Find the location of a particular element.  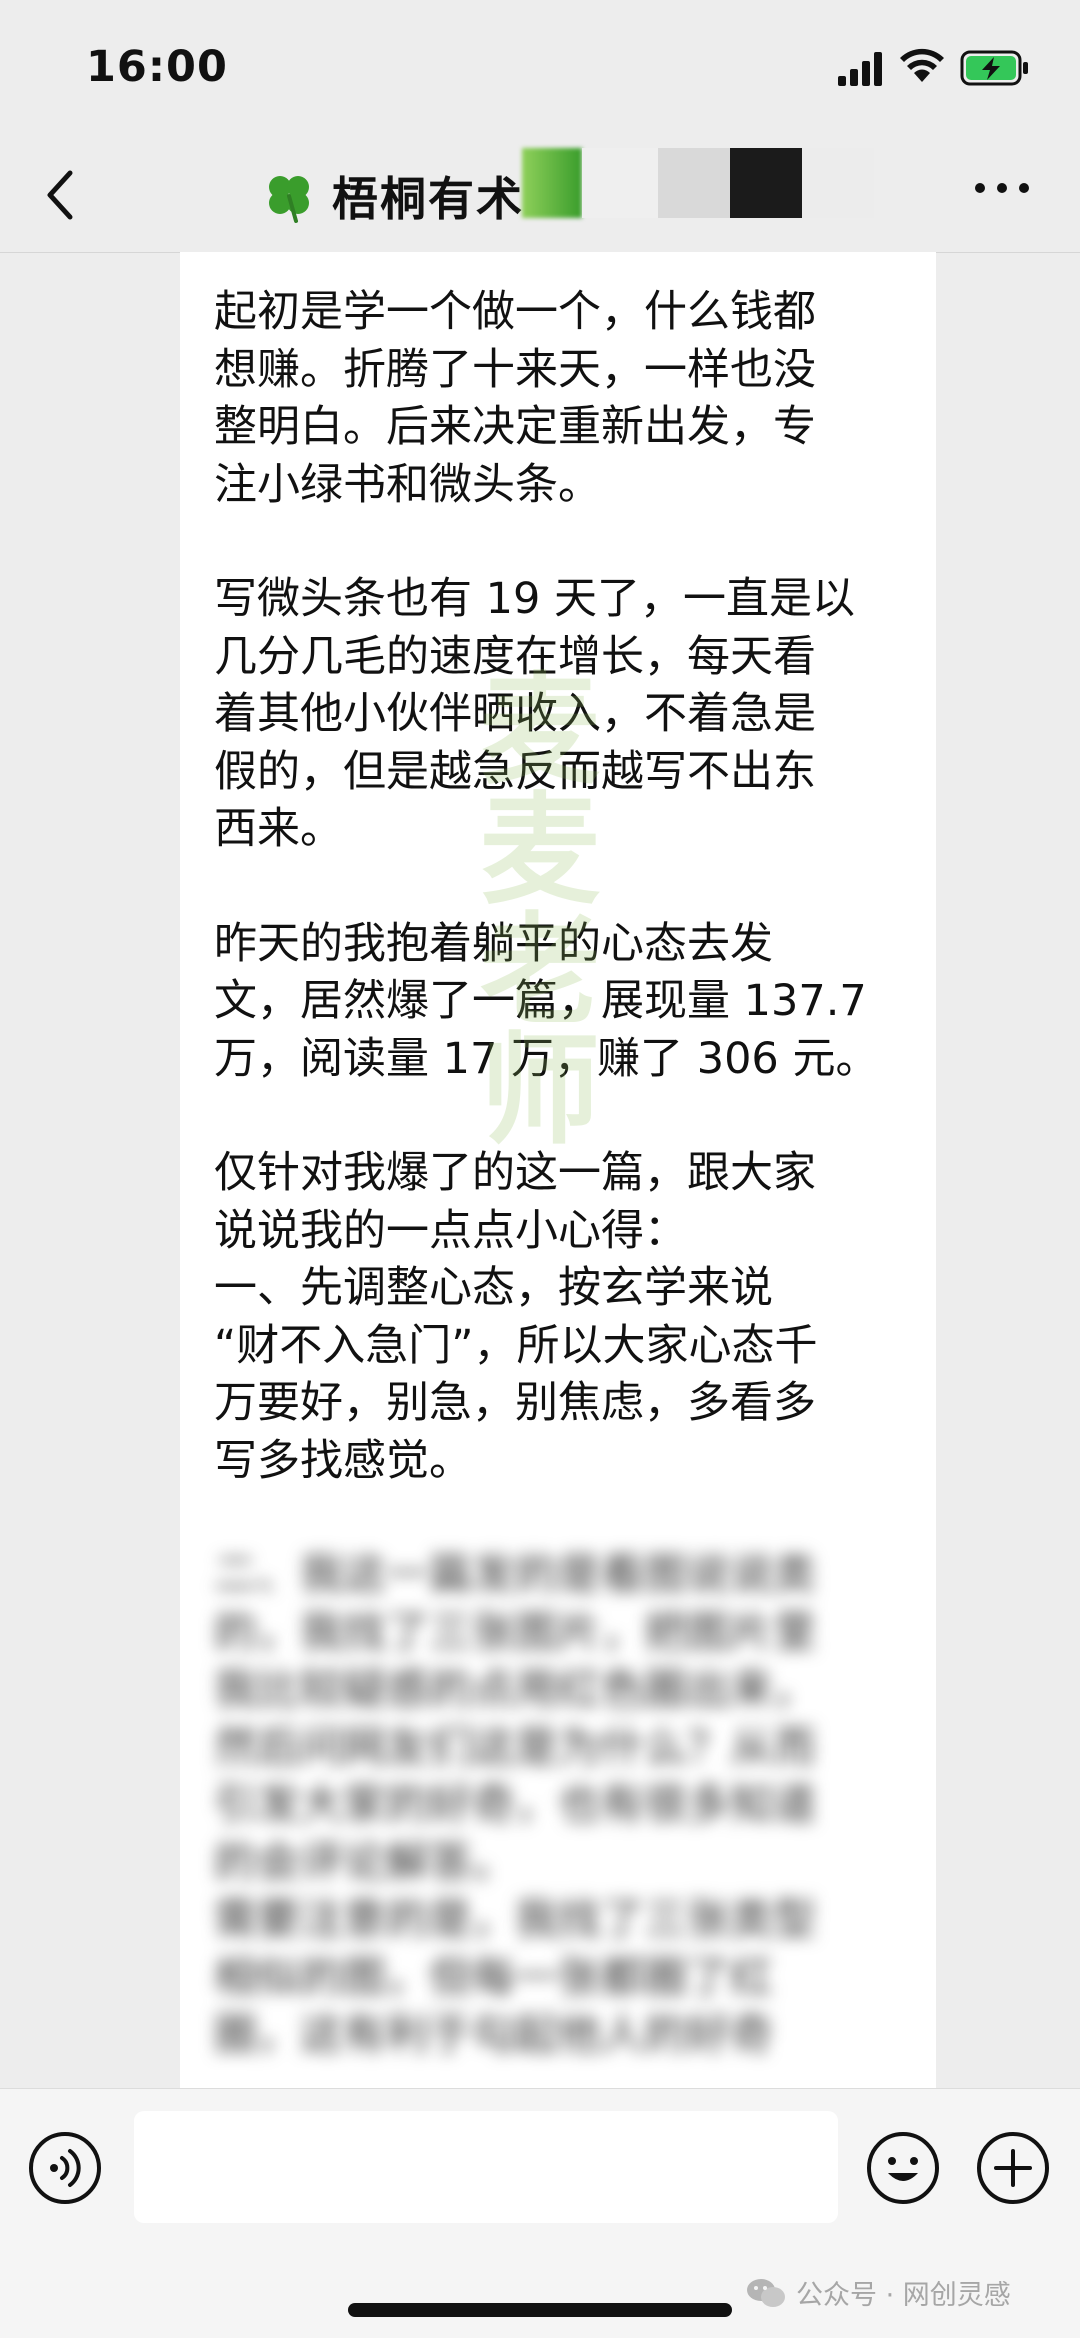

clover-icon is located at coordinates (289, 199).